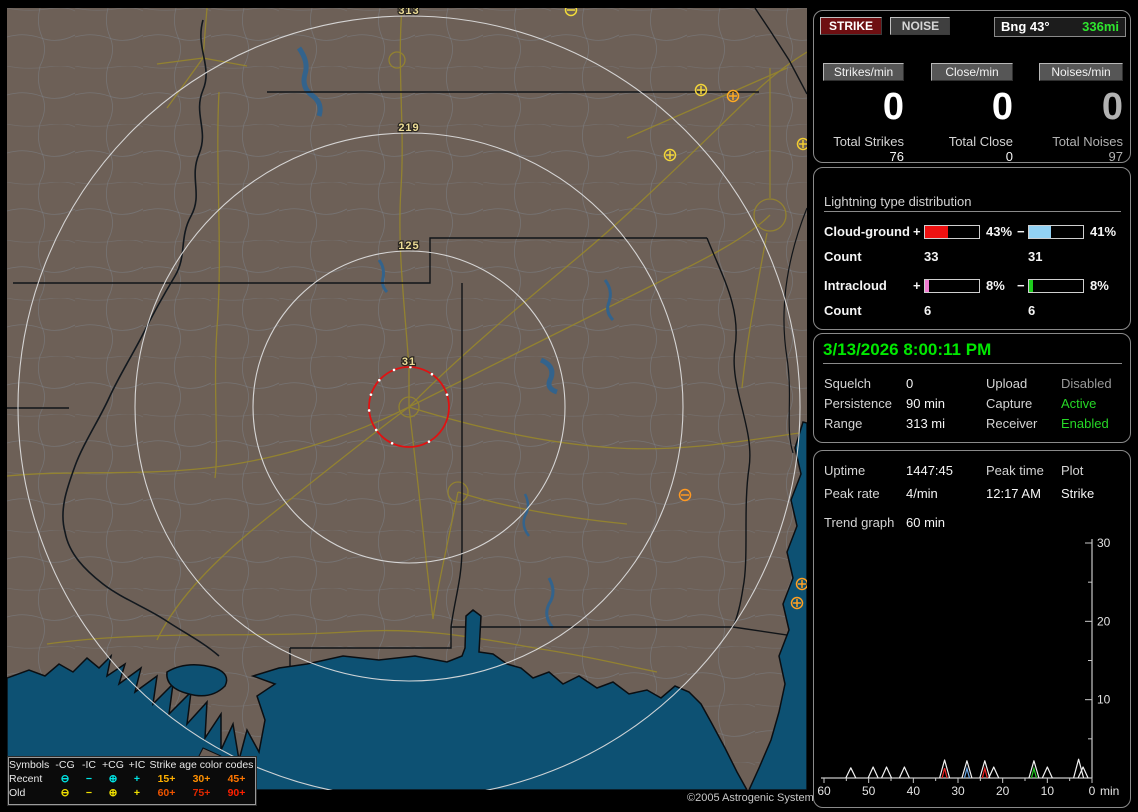  Describe the element at coordinates (858, 403) in the screenshot. I see `persistence-label: Persistence` at that location.